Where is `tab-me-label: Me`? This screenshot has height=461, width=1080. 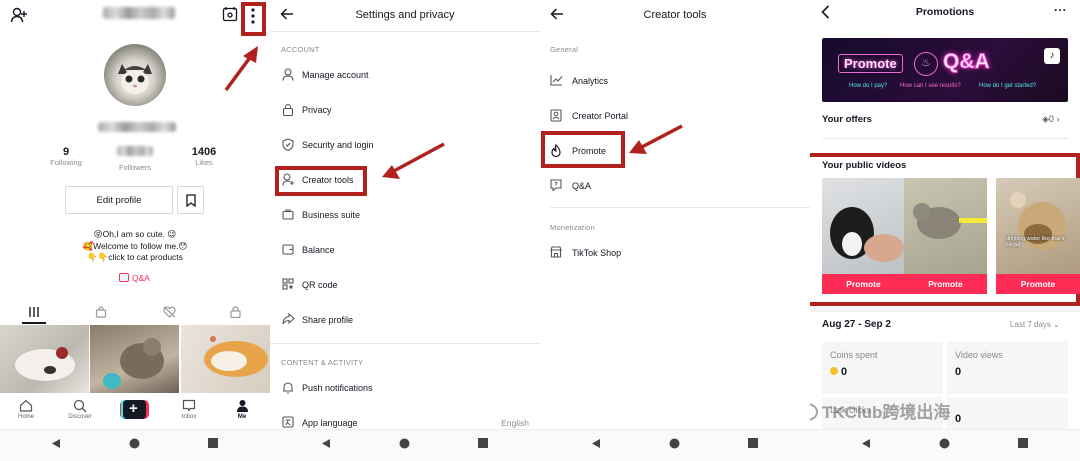 tab-me-label: Me is located at coordinates (242, 417).